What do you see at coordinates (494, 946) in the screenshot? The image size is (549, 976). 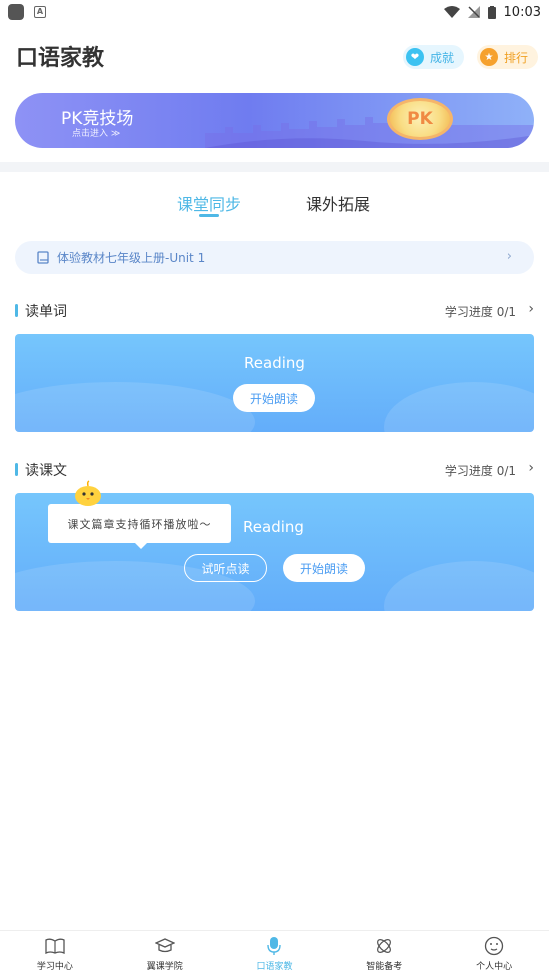 I see `face-icon` at bounding box center [494, 946].